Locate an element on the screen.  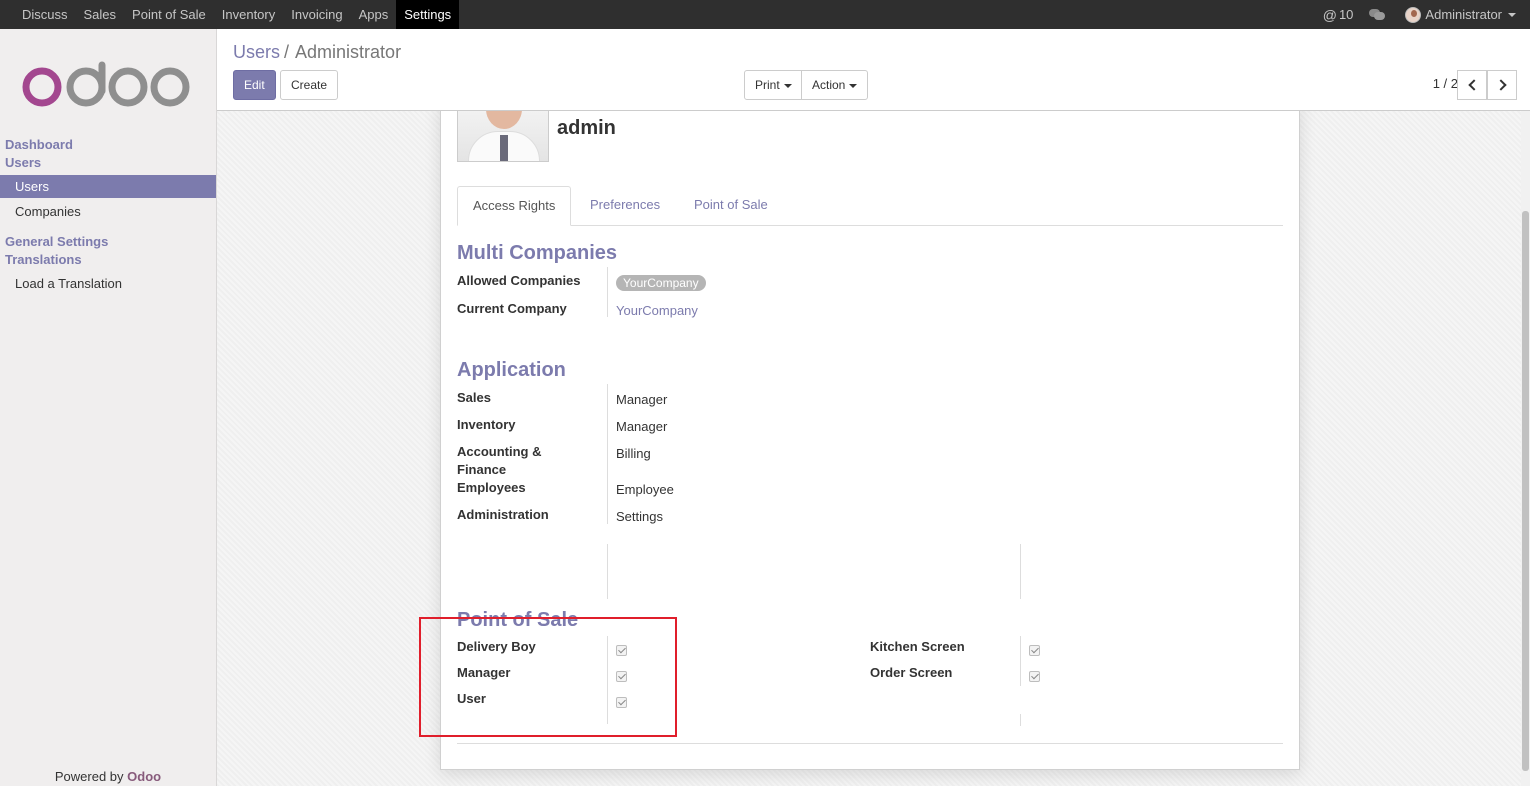
sidebar-item-users: Users is located at coordinates (108, 186).